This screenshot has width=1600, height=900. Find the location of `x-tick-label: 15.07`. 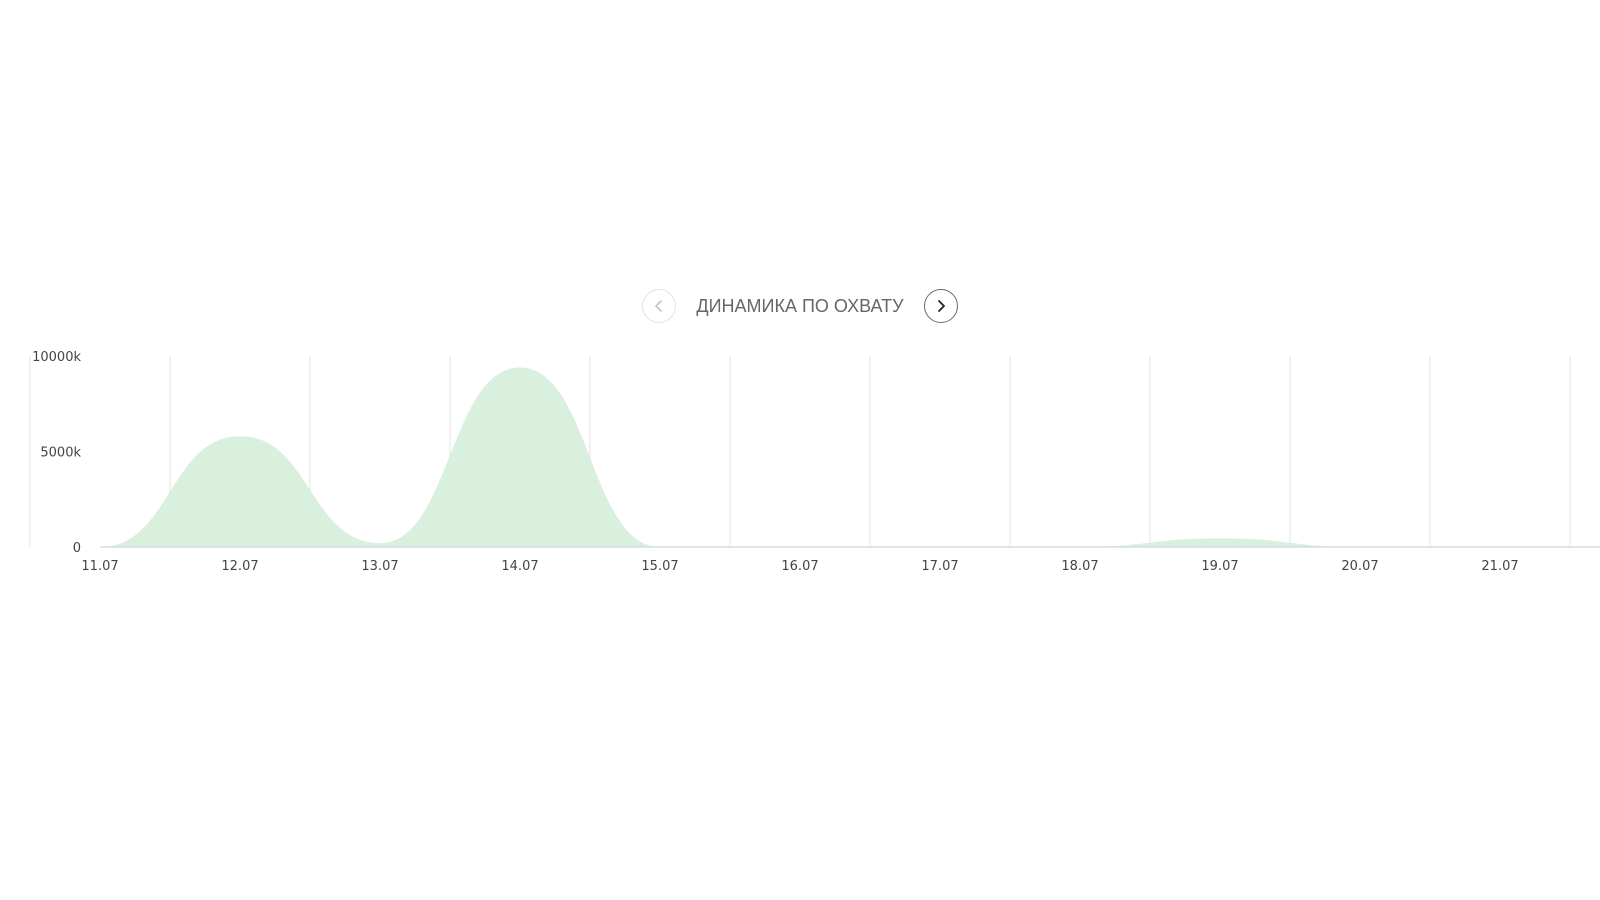

x-tick-label: 15.07 is located at coordinates (659, 566).